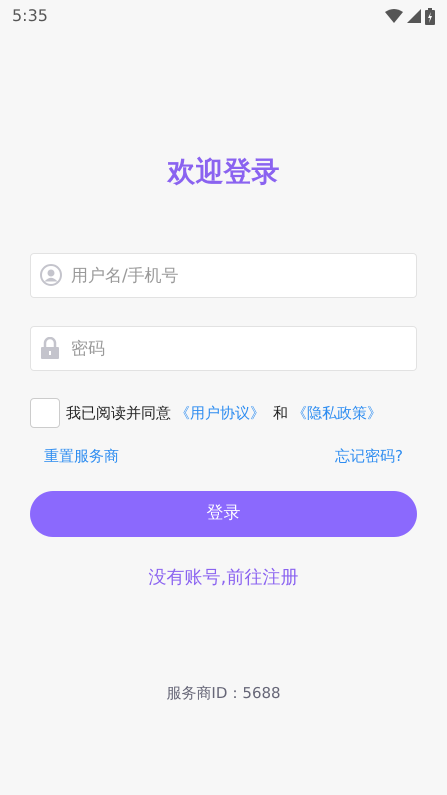 Image resolution: width=447 pixels, height=795 pixels. Describe the element at coordinates (30, 16) in the screenshot. I see `status-time: 5:35` at that location.